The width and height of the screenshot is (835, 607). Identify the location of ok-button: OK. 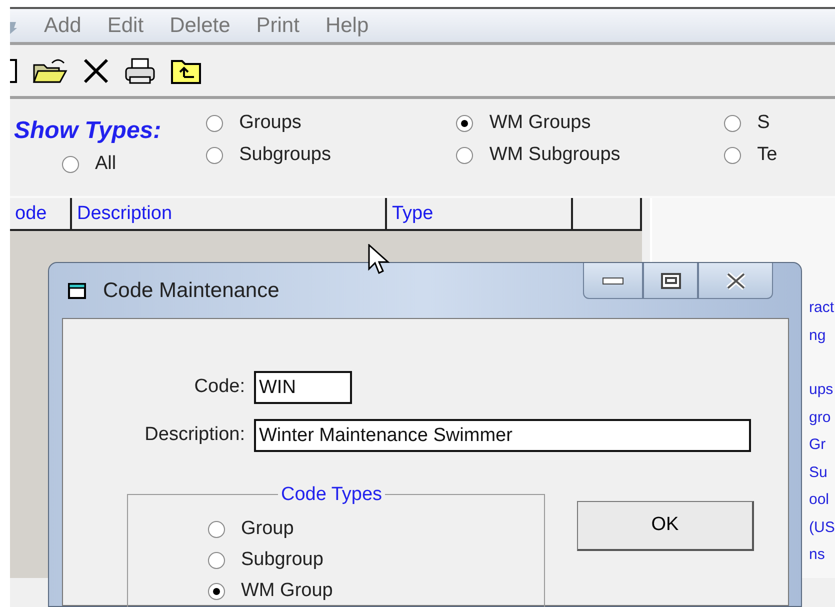
(665, 526).